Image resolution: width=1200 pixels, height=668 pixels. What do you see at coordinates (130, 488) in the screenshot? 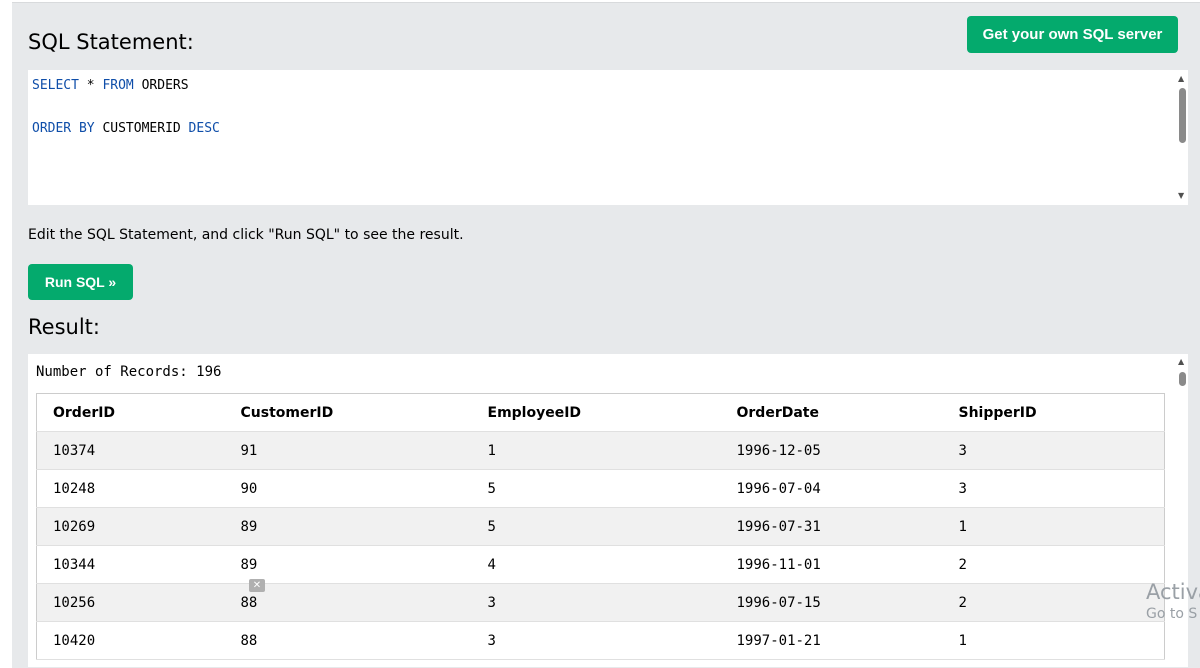
I see `table-cell: 10248` at bounding box center [130, 488].